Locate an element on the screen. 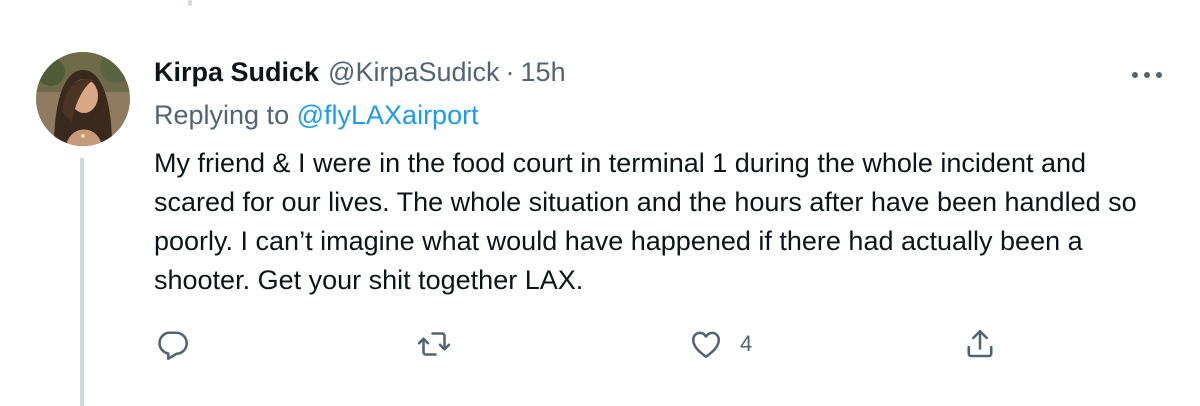  like-count: 4 is located at coordinates (746, 343).